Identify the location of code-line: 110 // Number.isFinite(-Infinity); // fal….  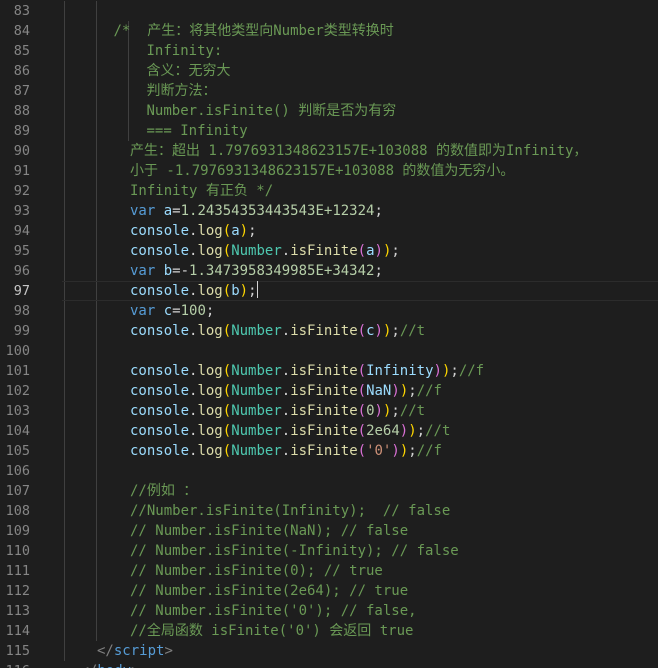
(329, 551).